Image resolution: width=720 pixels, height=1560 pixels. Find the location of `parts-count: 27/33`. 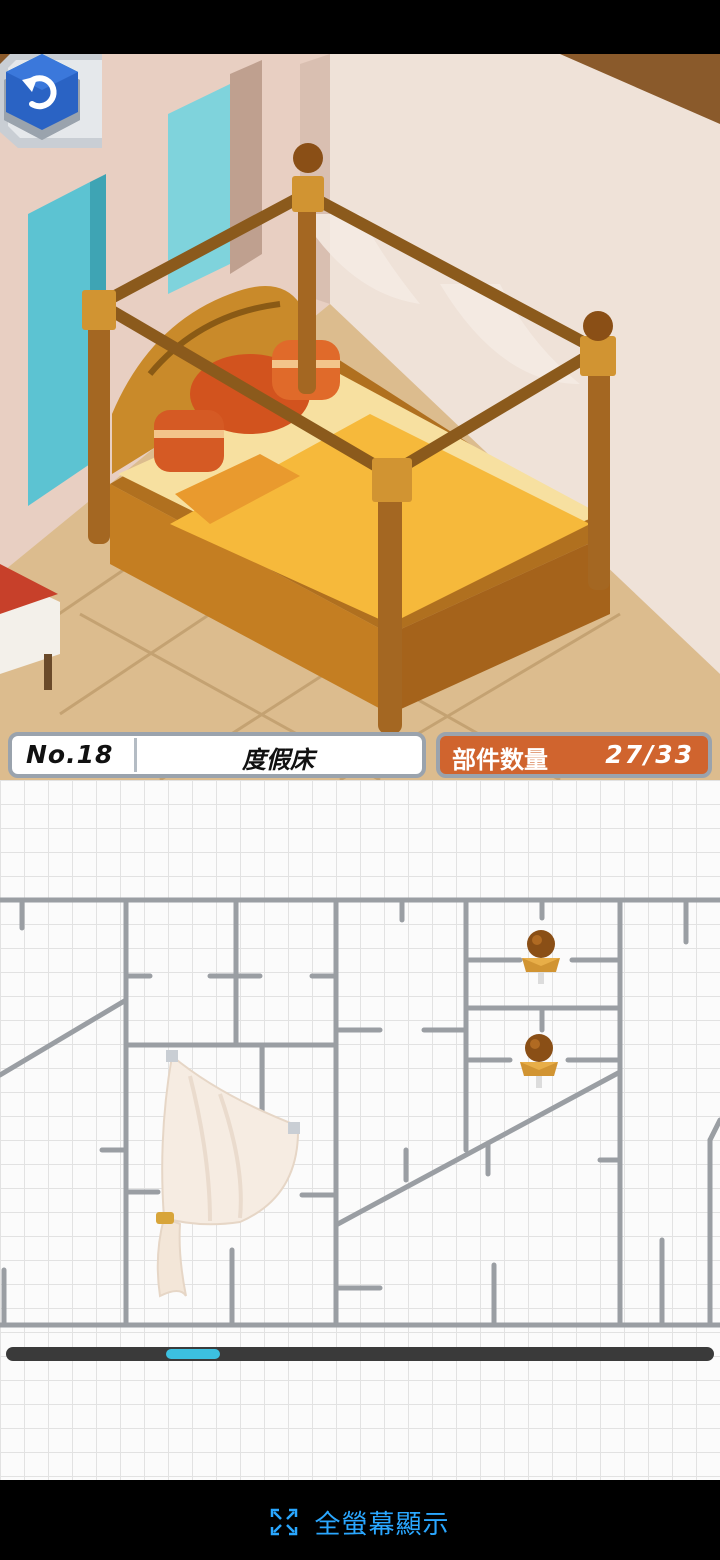

parts-count: 27/33 is located at coordinates (649, 754).